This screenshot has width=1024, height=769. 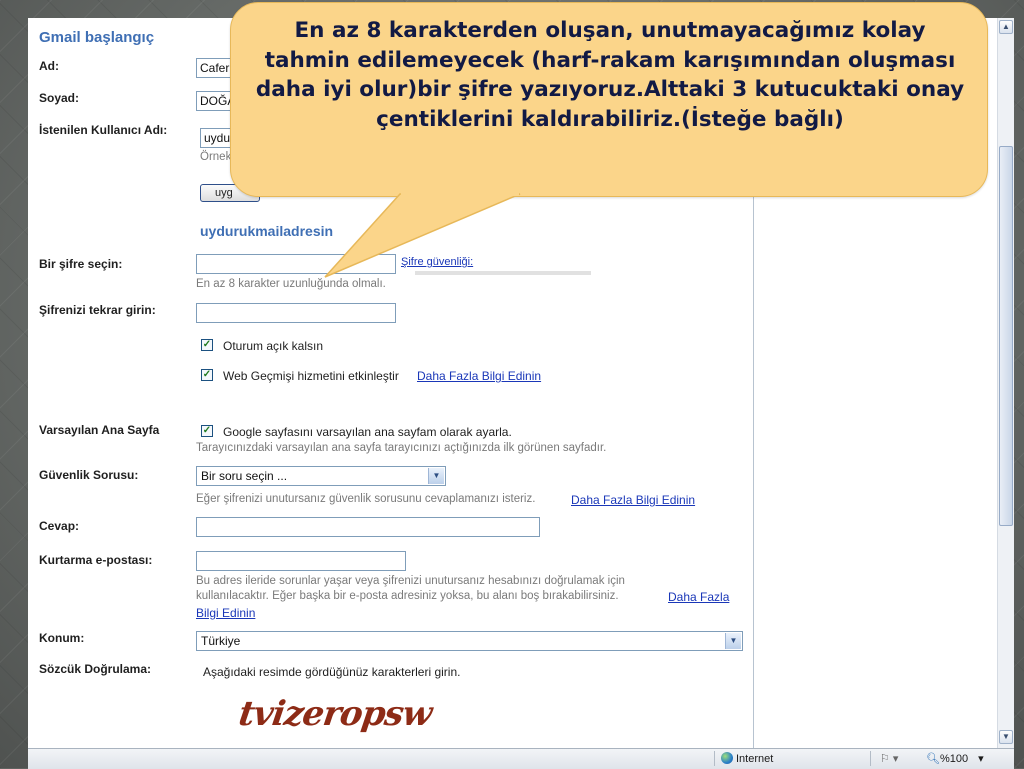 I want to click on answer-label: Cevap:, so click(x=59, y=526).